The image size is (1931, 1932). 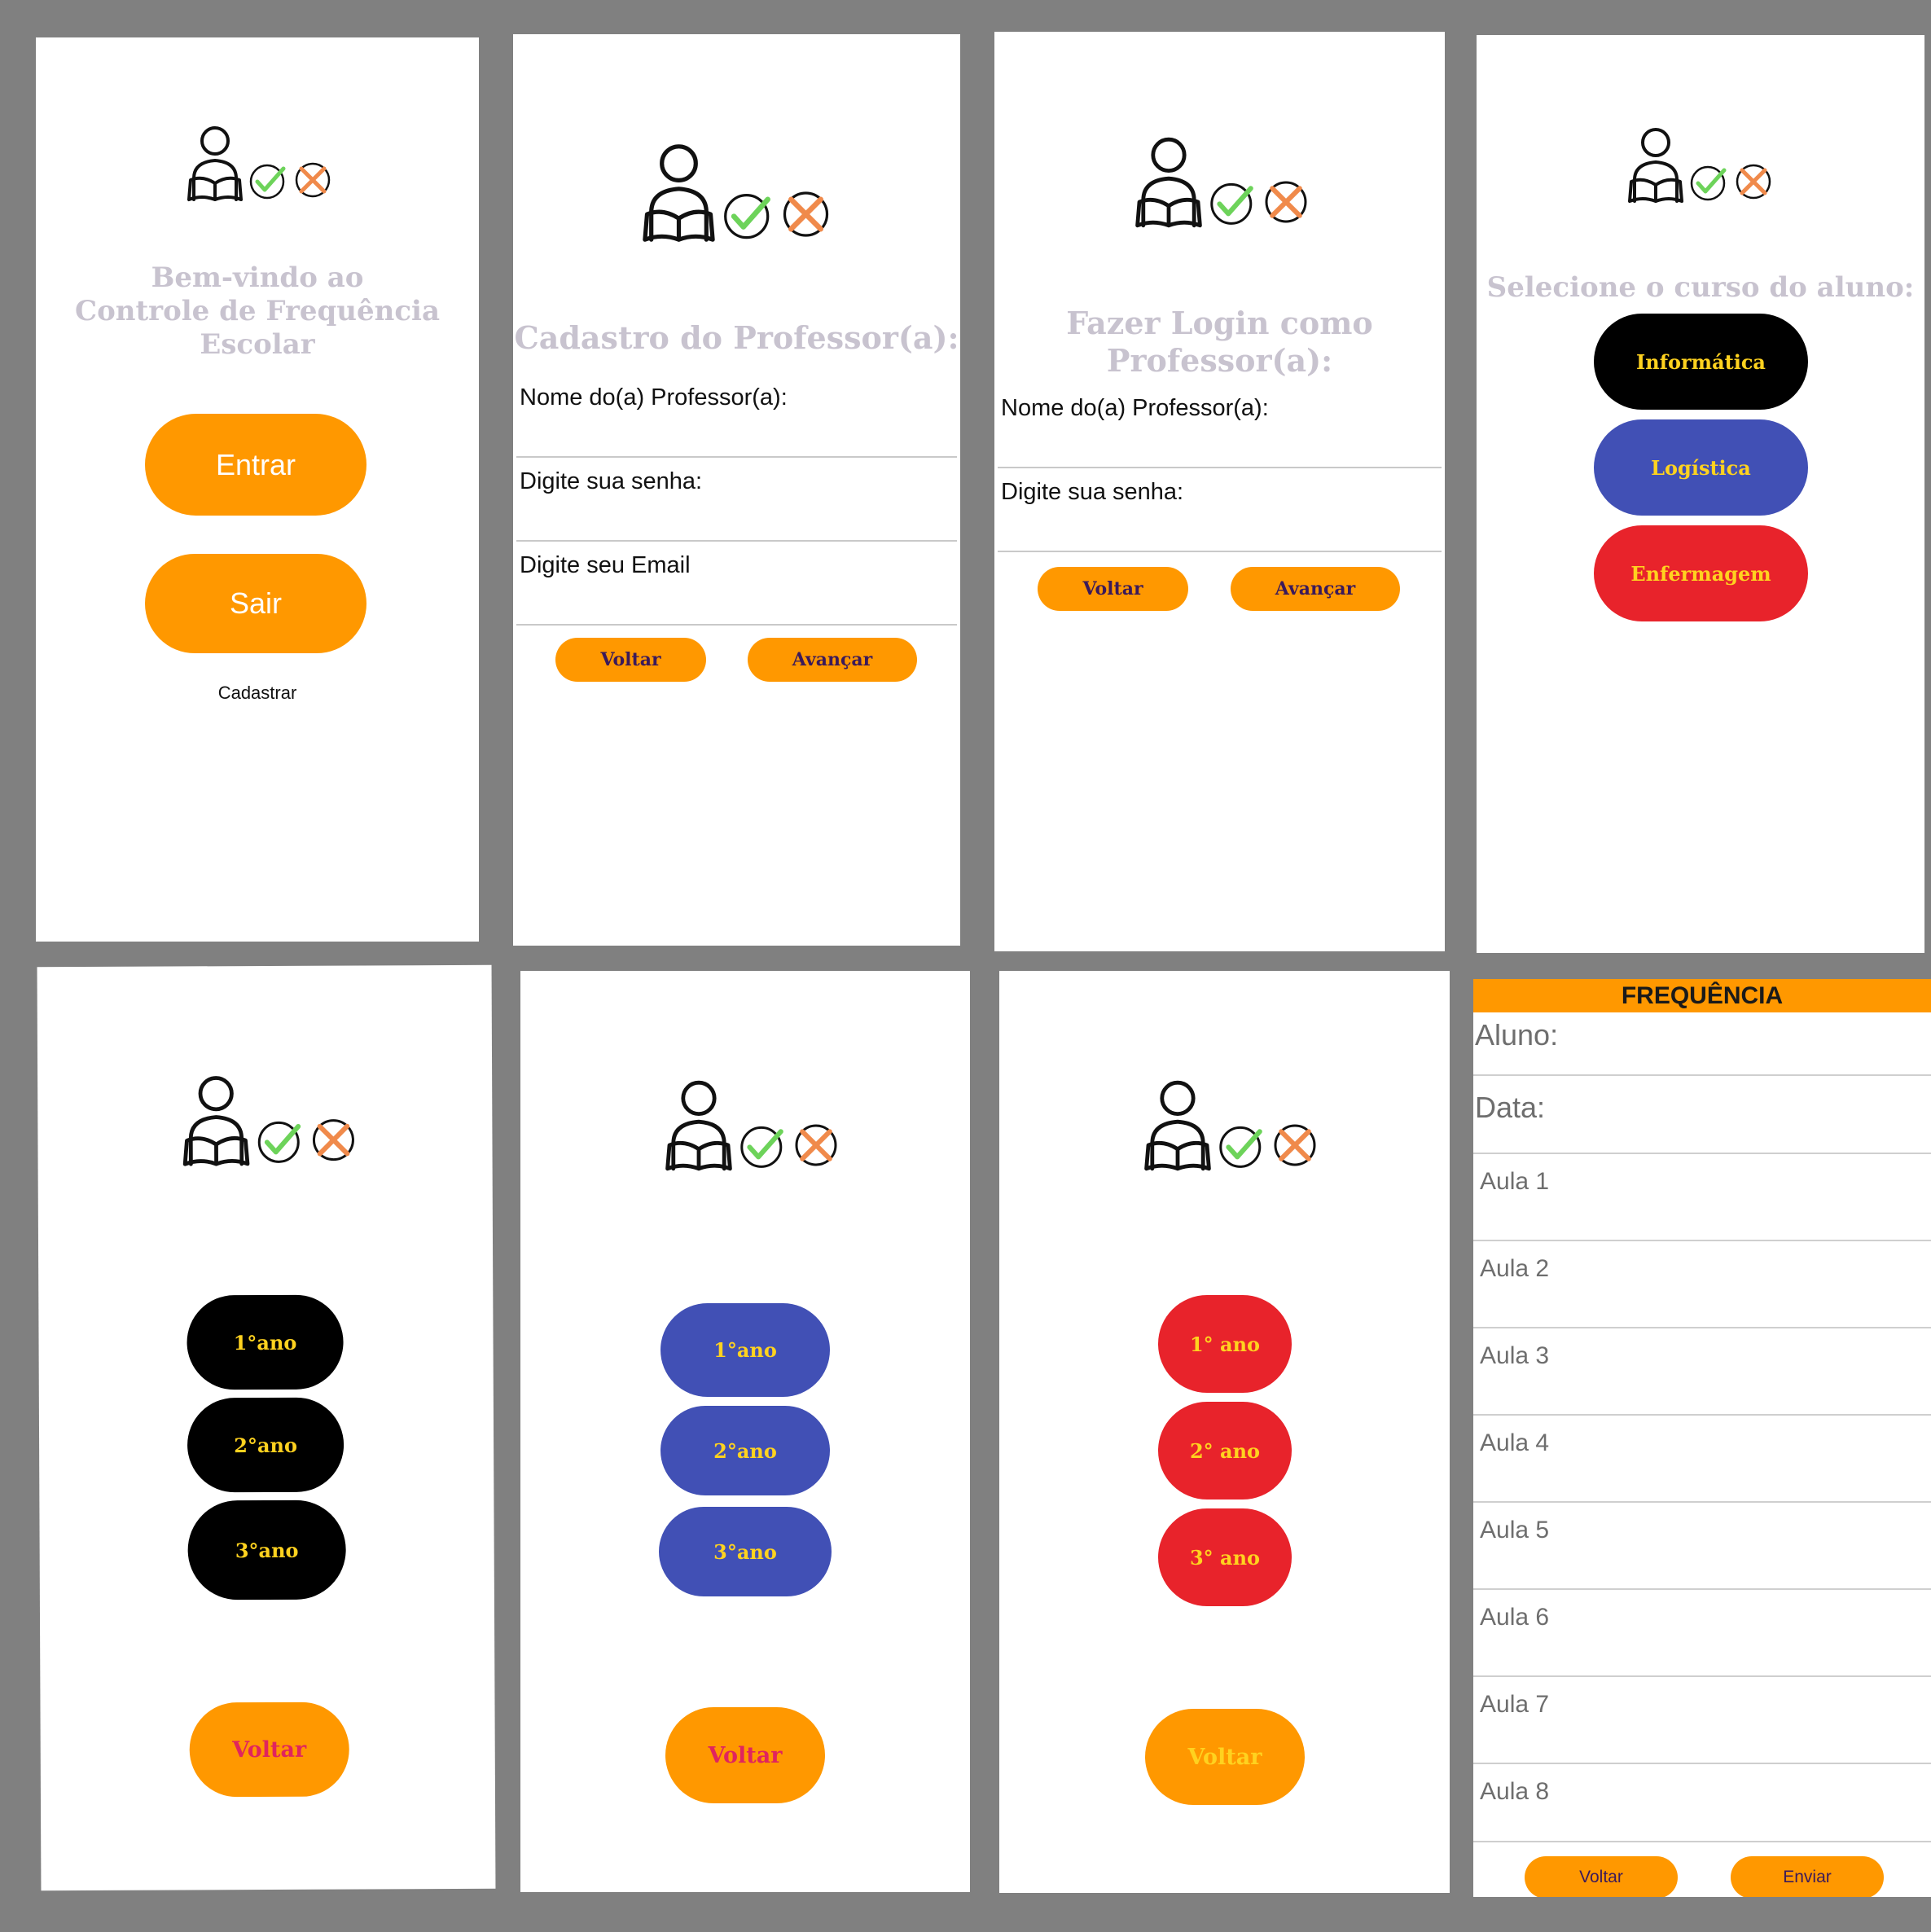 I want to click on student-label: Aluno:, so click(x=1517, y=1035).